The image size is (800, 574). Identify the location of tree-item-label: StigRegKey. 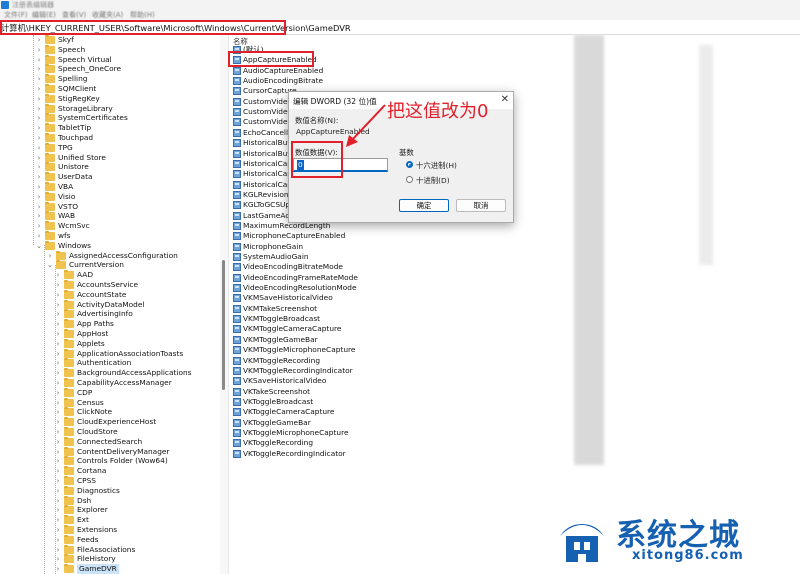
(79, 98).